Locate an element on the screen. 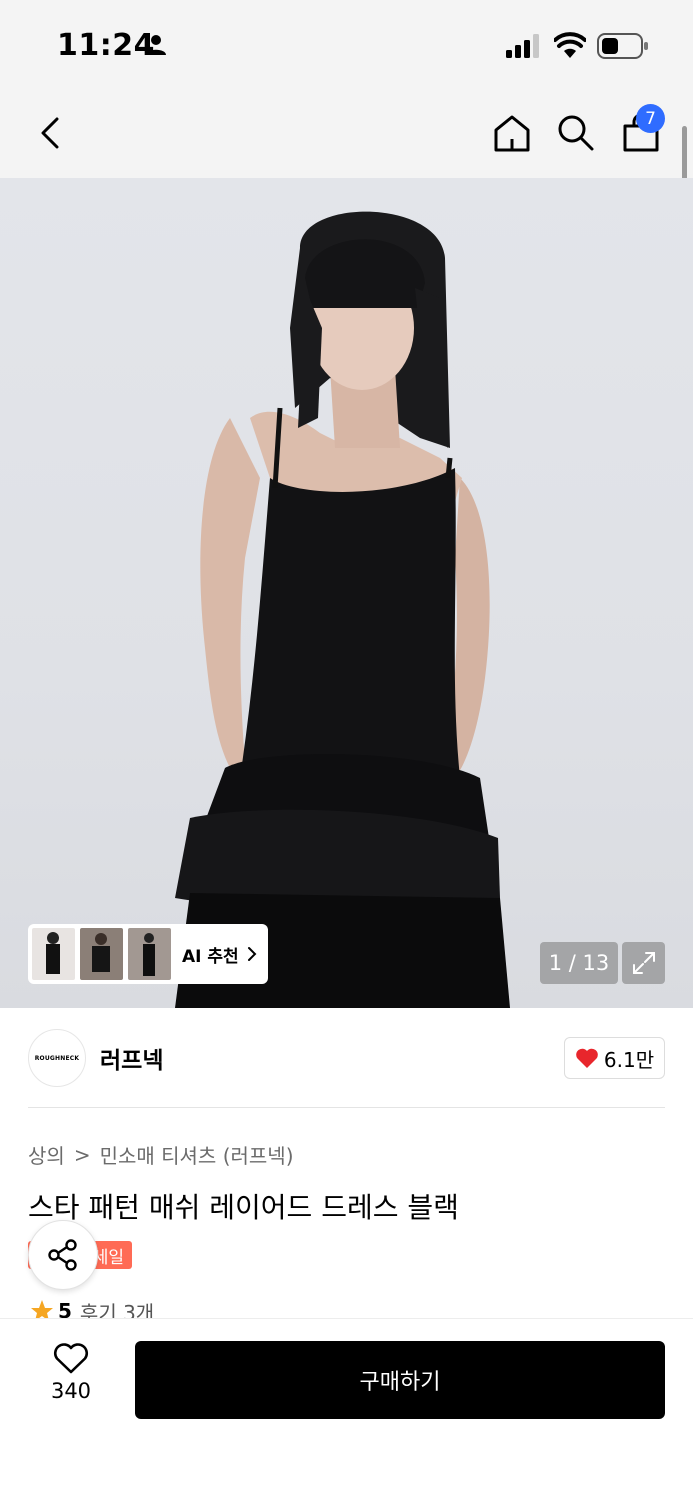 The height and width of the screenshot is (1500, 693). home-button is located at coordinates (512, 133).